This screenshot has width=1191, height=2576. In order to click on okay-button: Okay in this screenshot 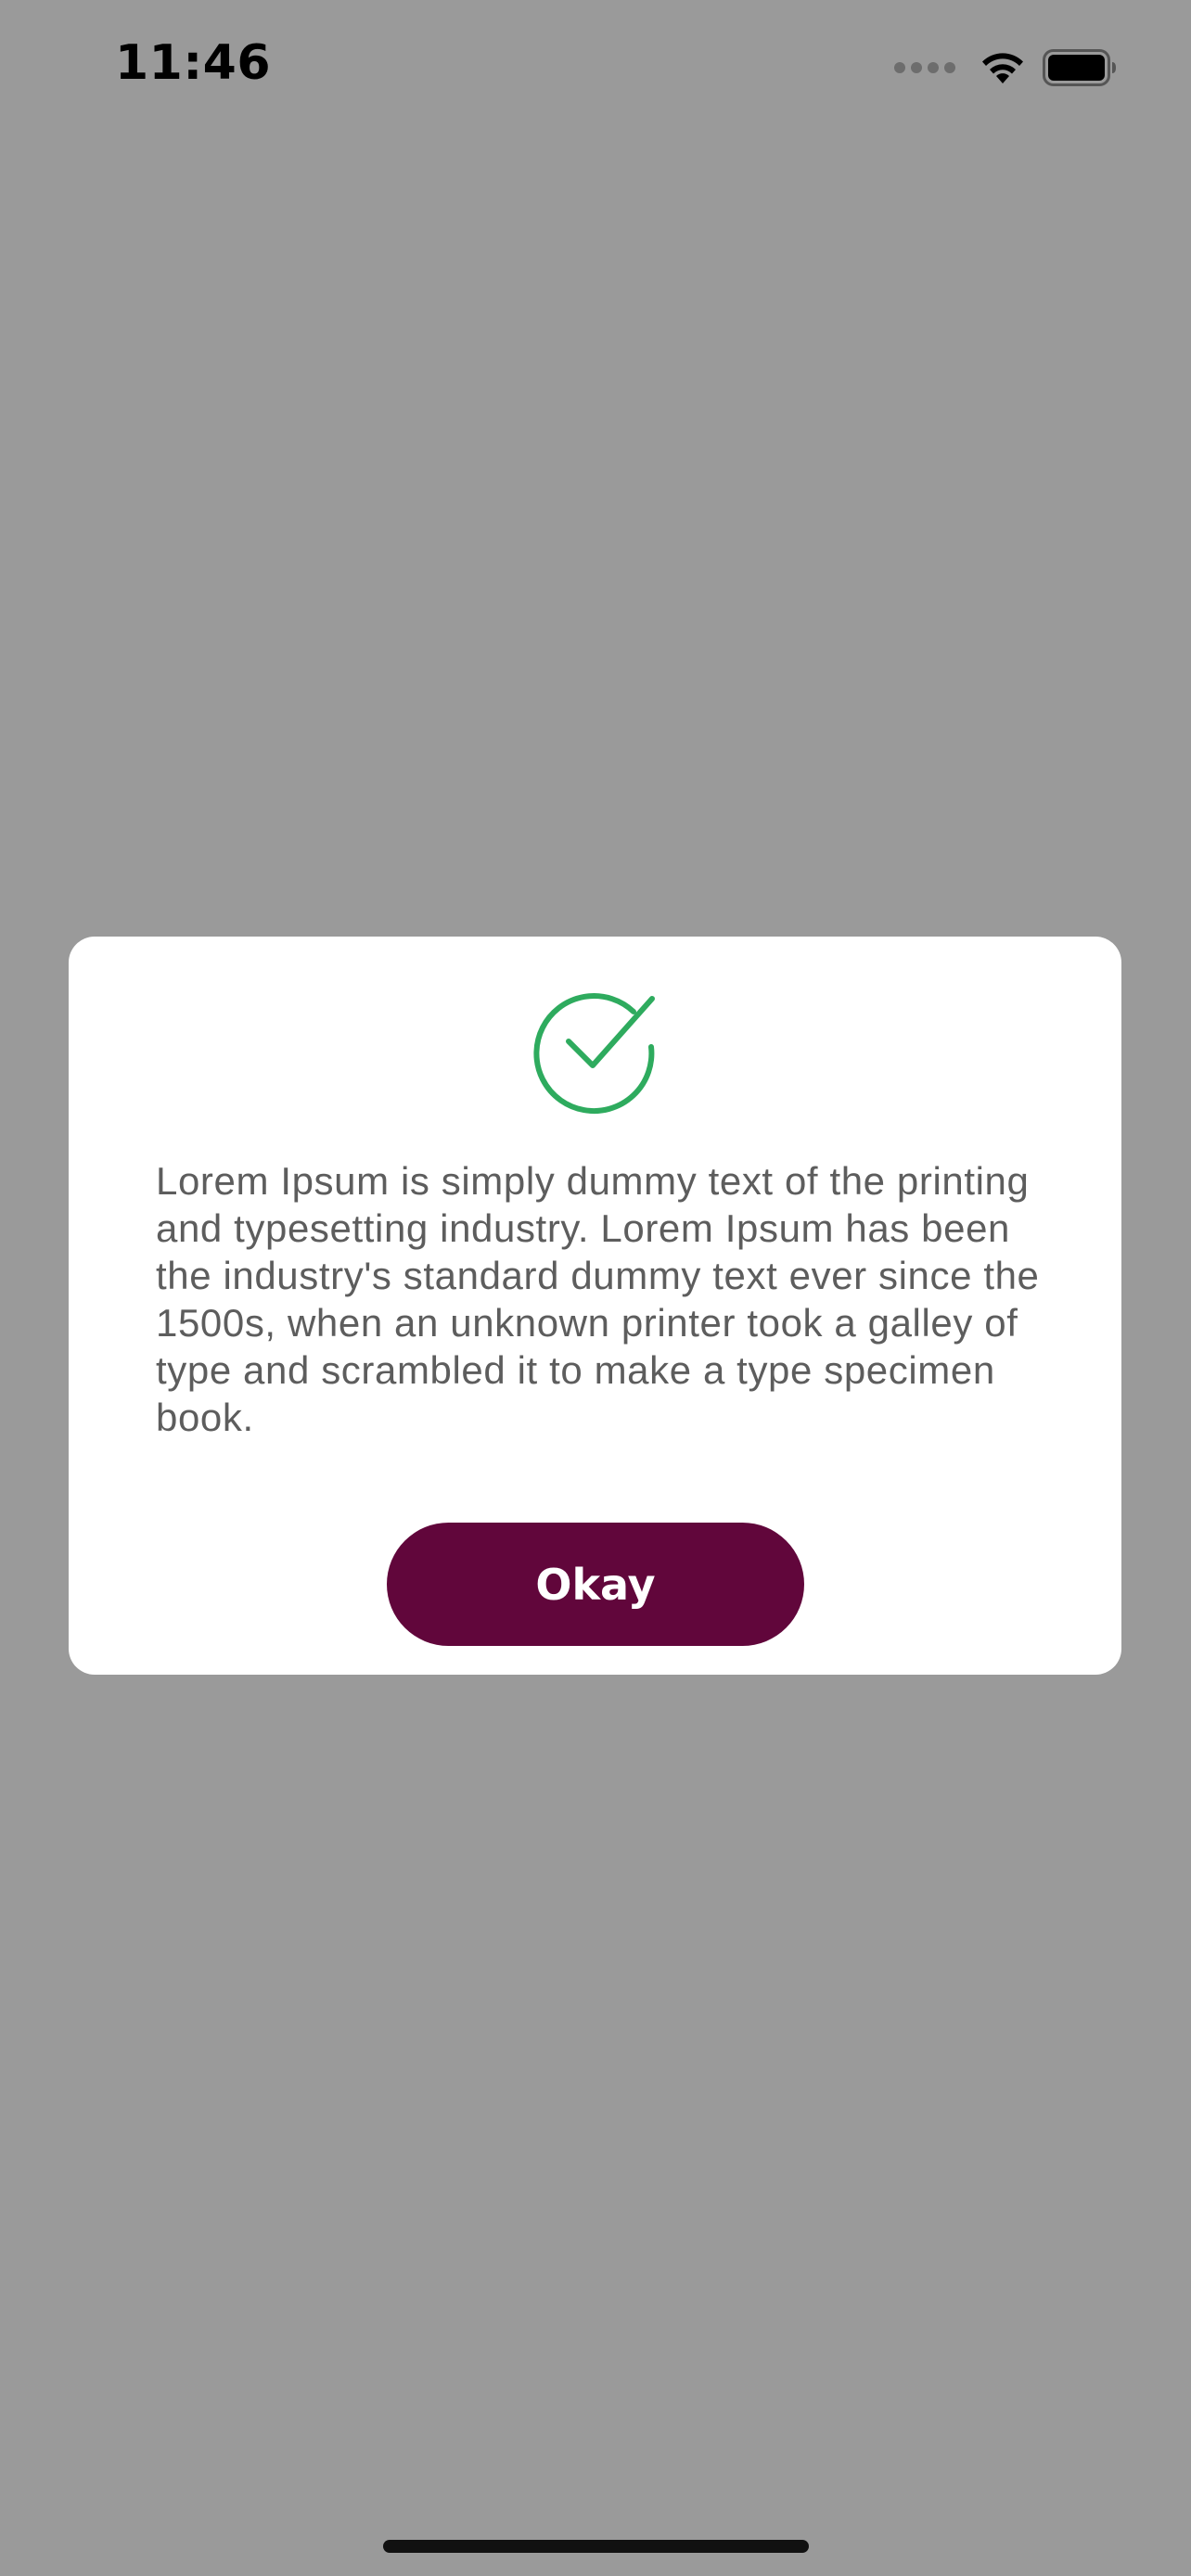, I will do `click(595, 1585)`.